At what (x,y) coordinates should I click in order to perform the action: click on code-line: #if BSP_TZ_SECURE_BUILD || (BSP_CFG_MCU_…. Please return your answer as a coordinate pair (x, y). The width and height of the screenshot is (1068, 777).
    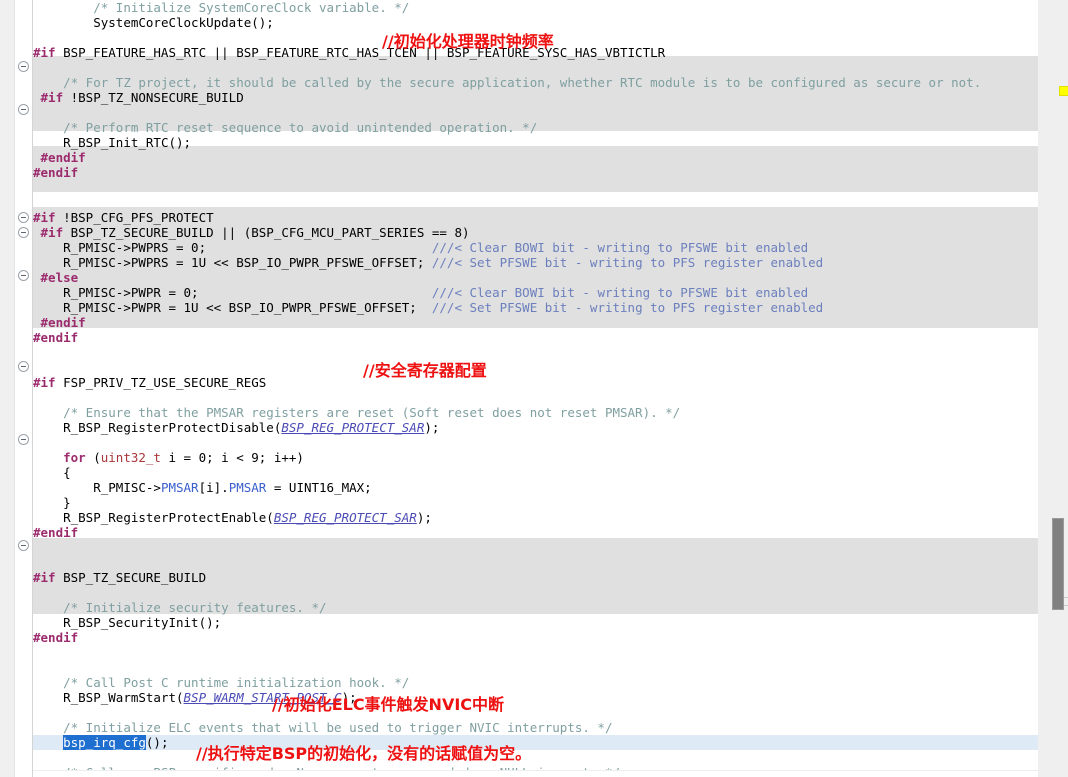
    Looking at the image, I should click on (535, 232).